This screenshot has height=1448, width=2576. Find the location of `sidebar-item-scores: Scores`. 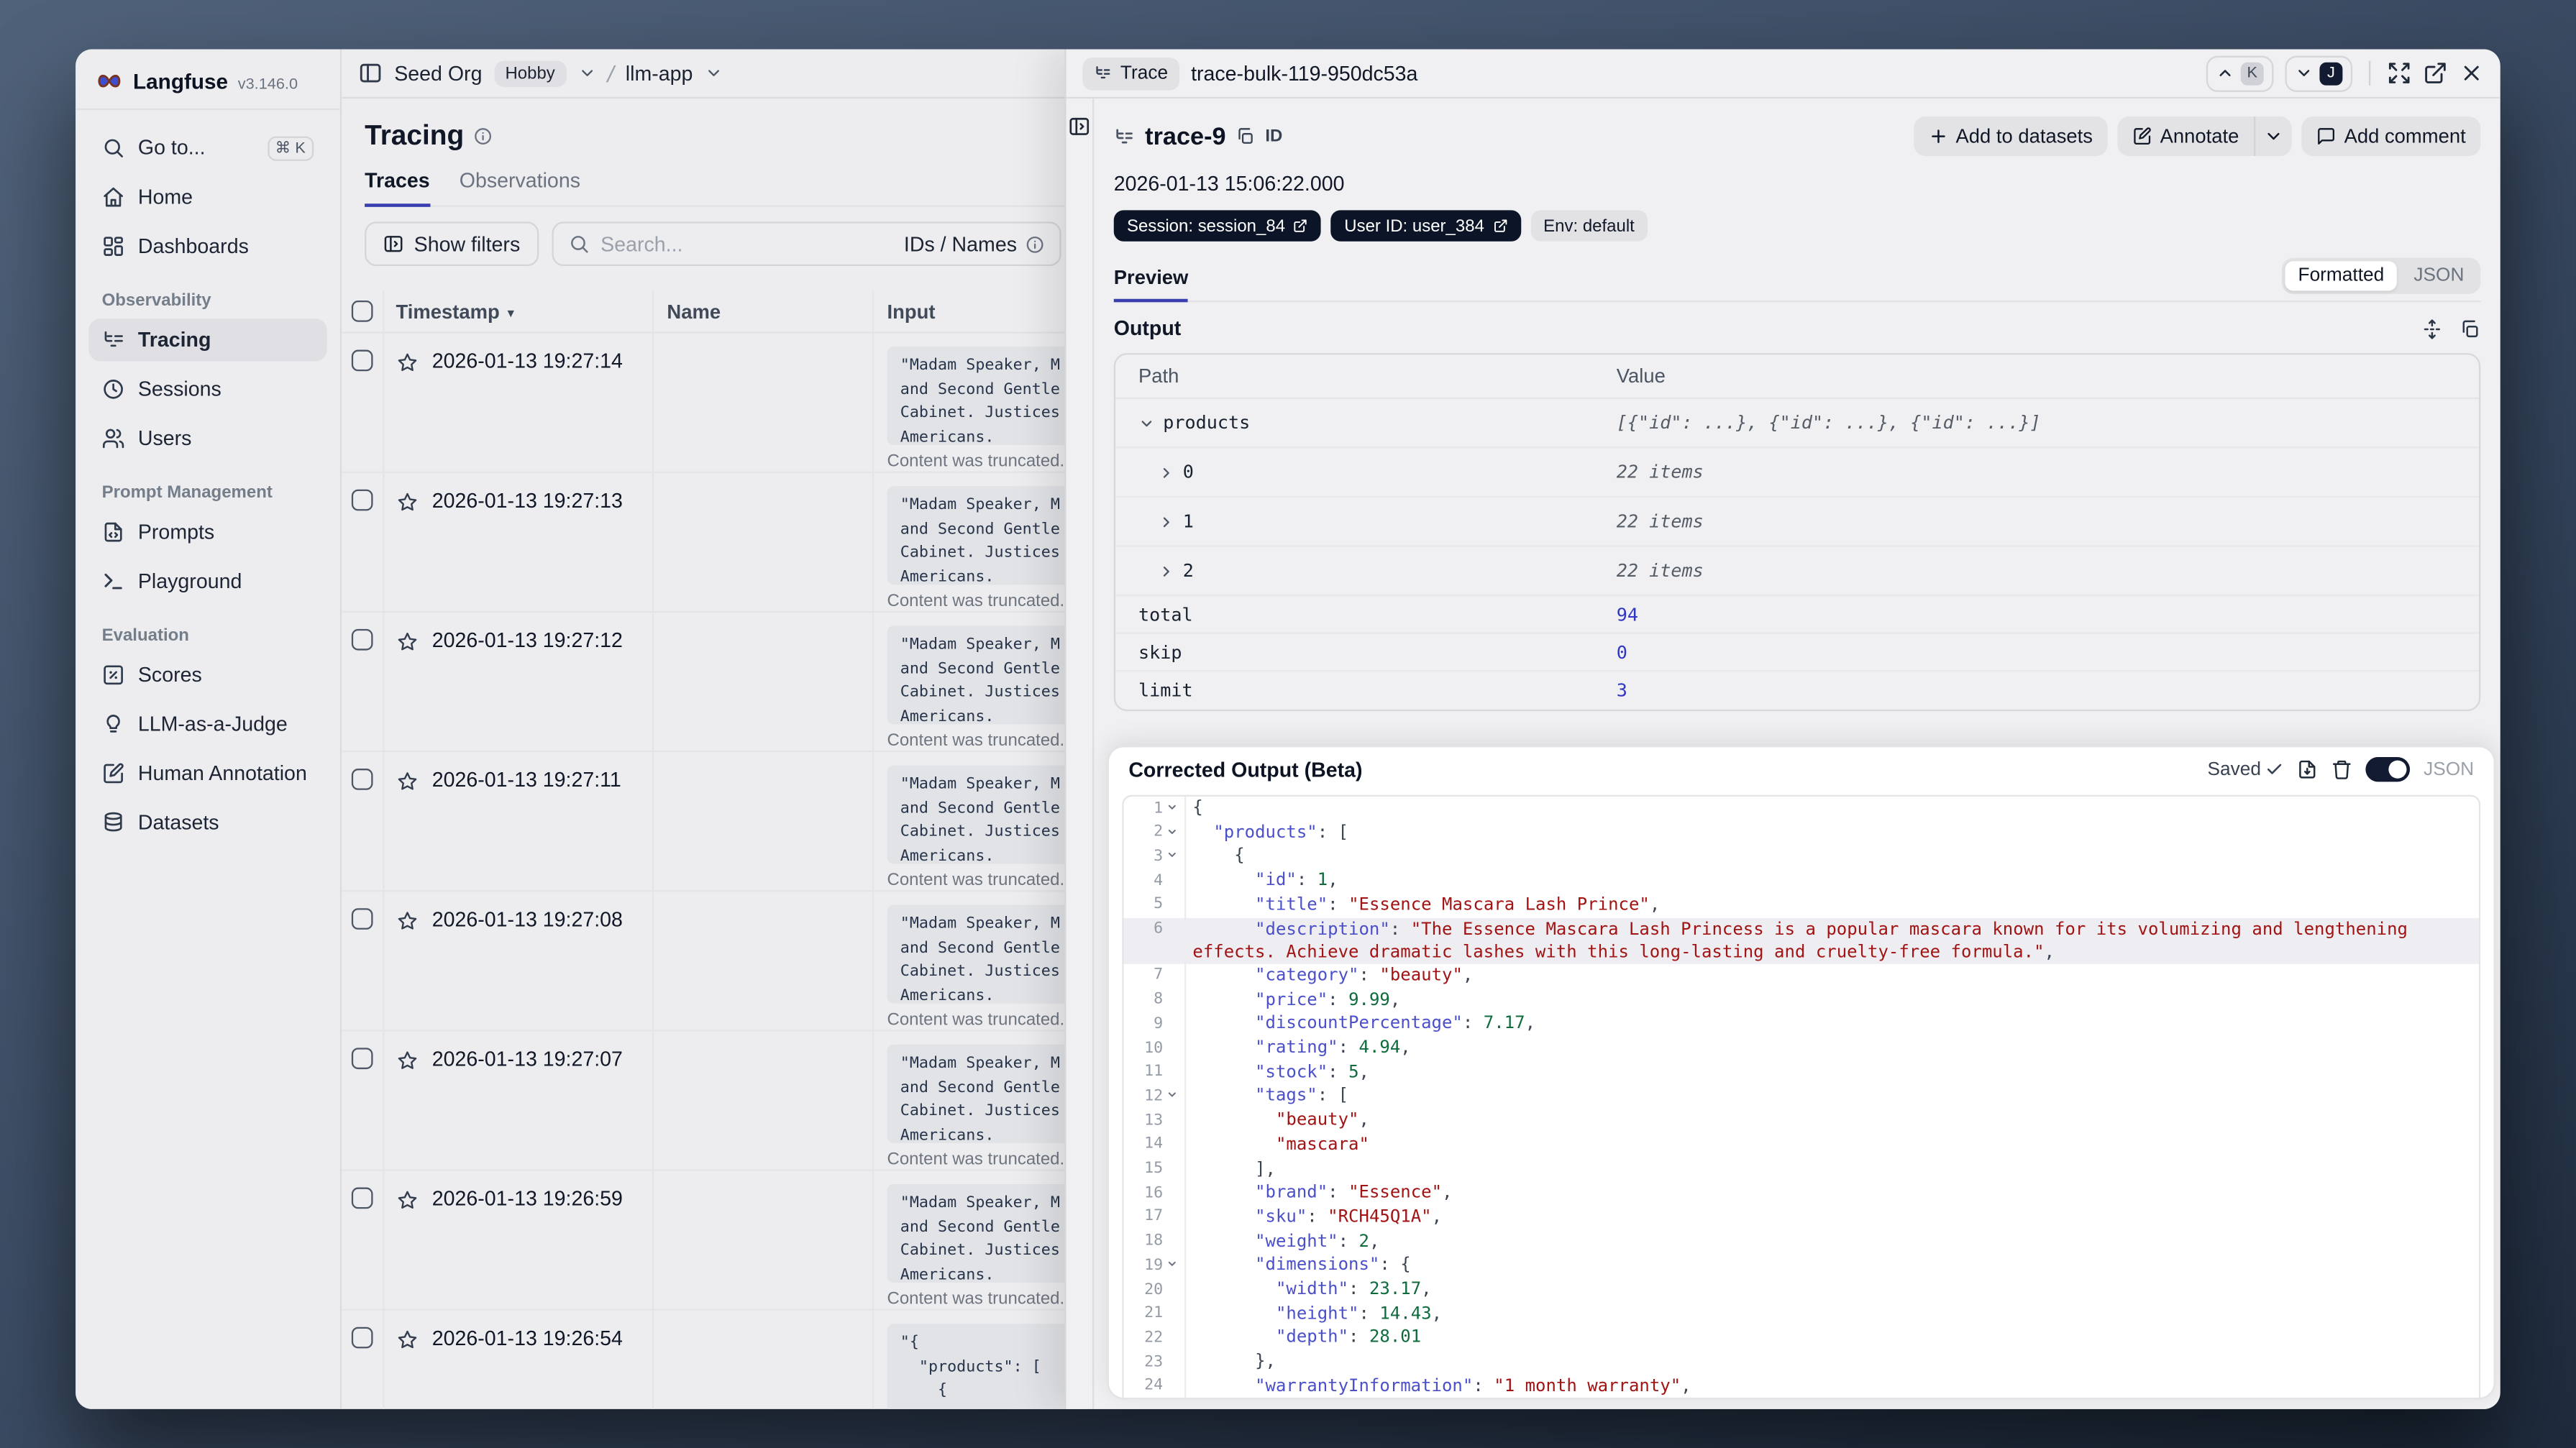

sidebar-item-scores: Scores is located at coordinates (207, 675).